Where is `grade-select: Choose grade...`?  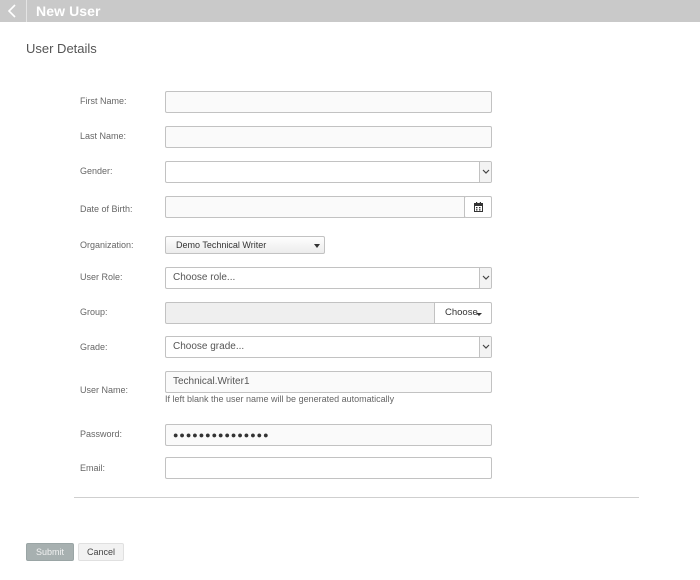
grade-select: Choose grade... is located at coordinates (328, 347).